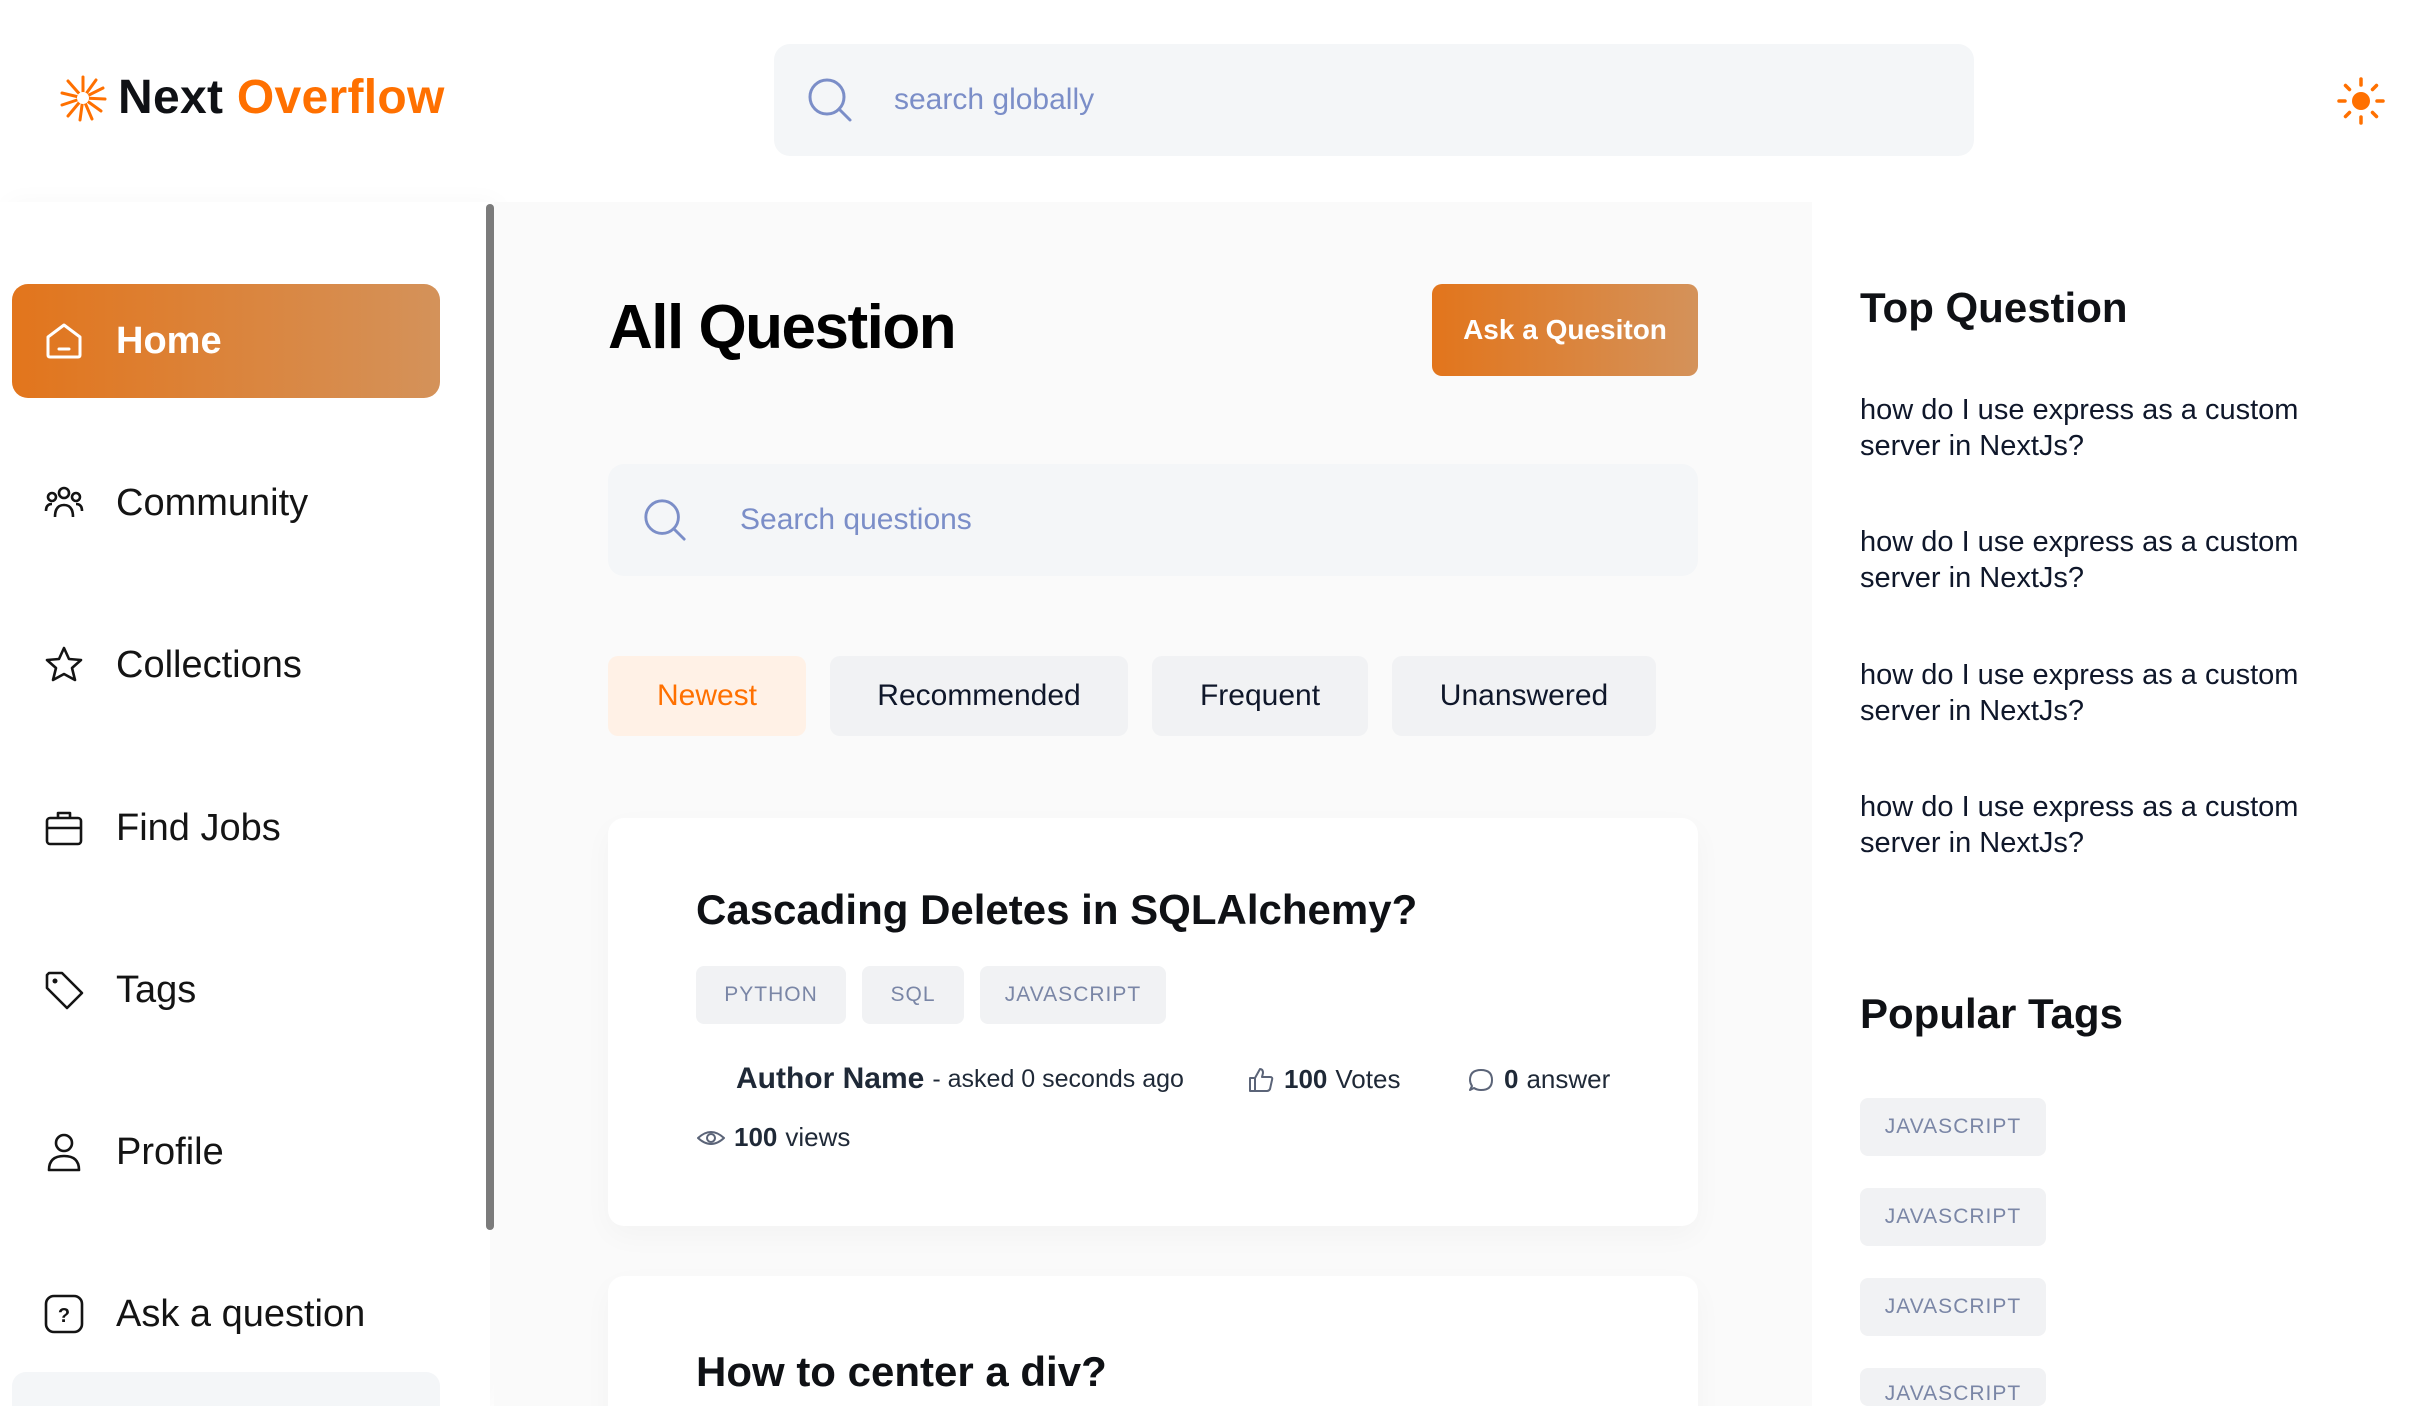  I want to click on global-search-input, so click(1344, 100).